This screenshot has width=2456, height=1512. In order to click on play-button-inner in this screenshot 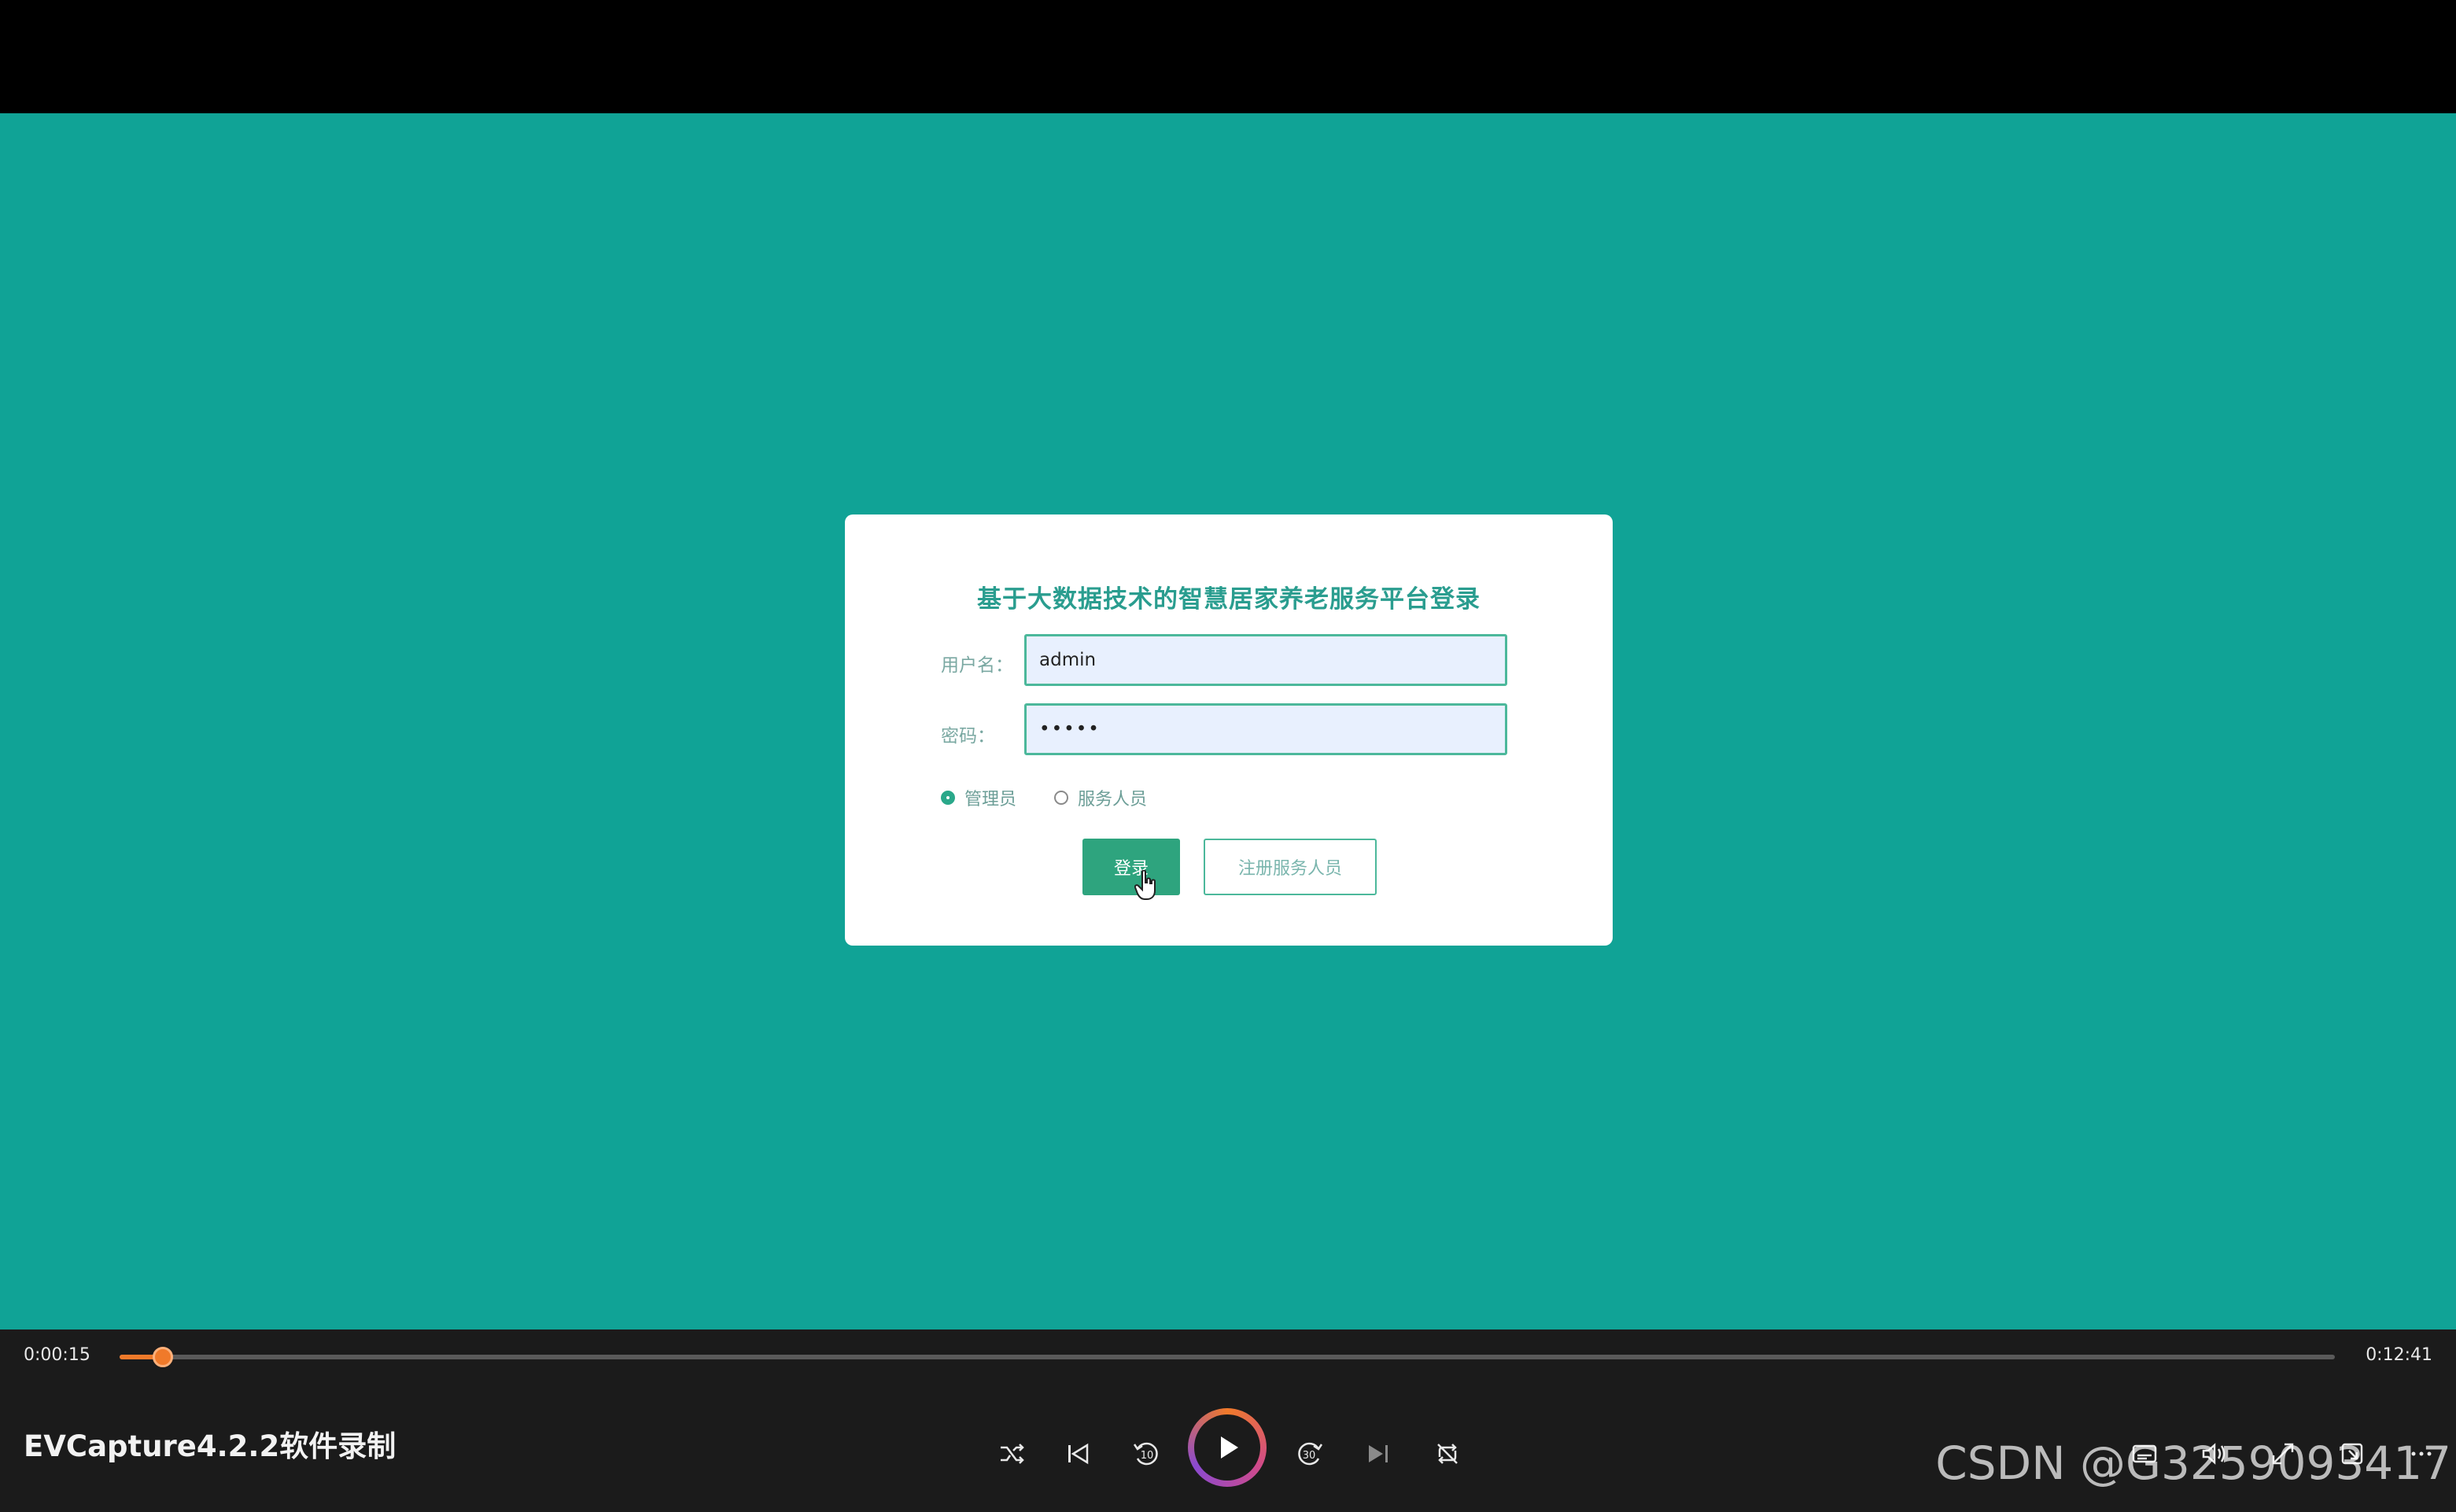, I will do `click(1227, 1447)`.